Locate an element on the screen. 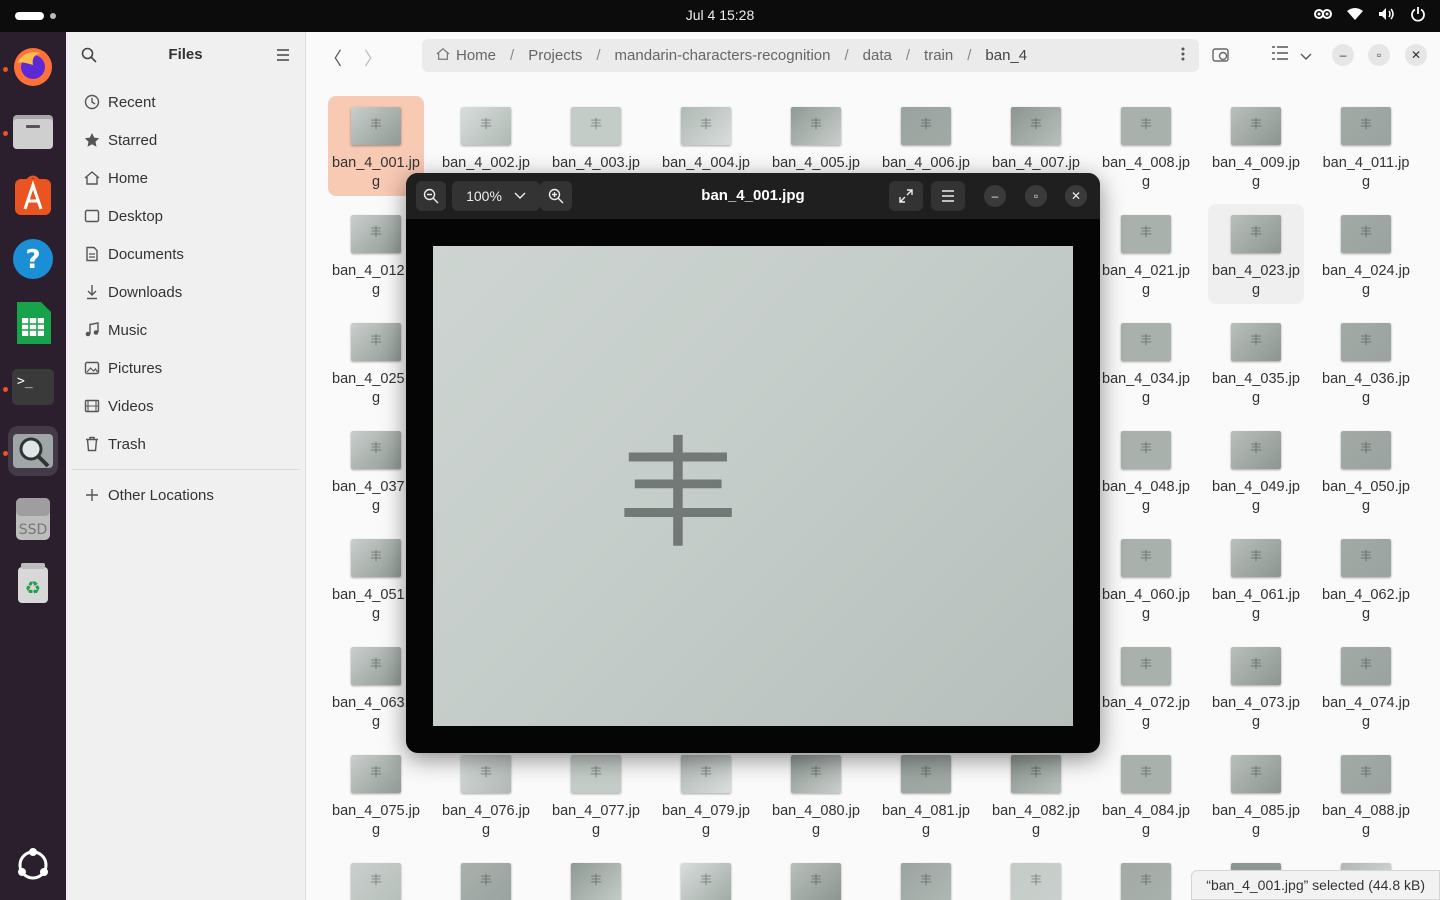 Image resolution: width=1440 pixels, height=900 pixels. viewer-close-button: ✕ is located at coordinates (1076, 196).